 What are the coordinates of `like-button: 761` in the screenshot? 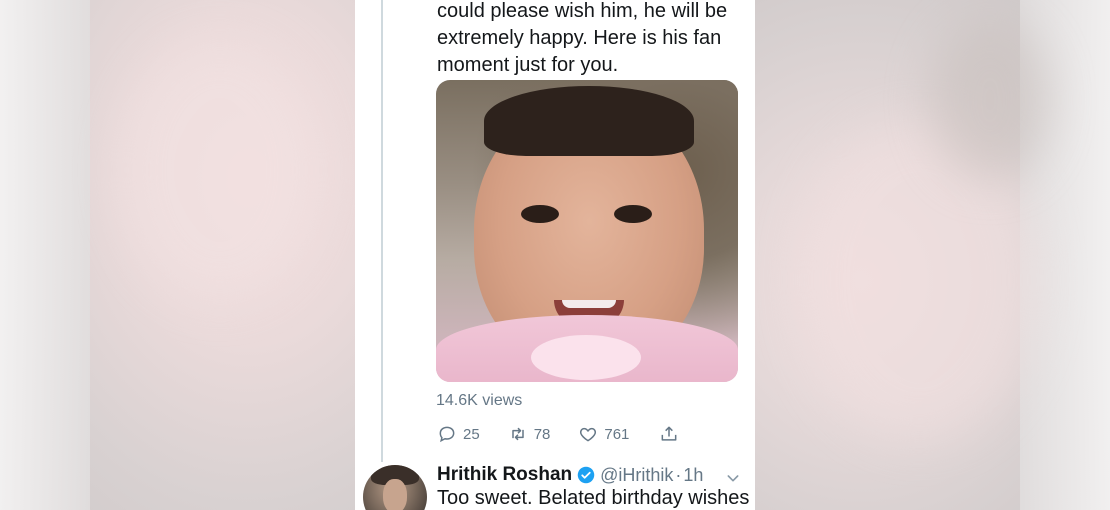 It's located at (603, 434).